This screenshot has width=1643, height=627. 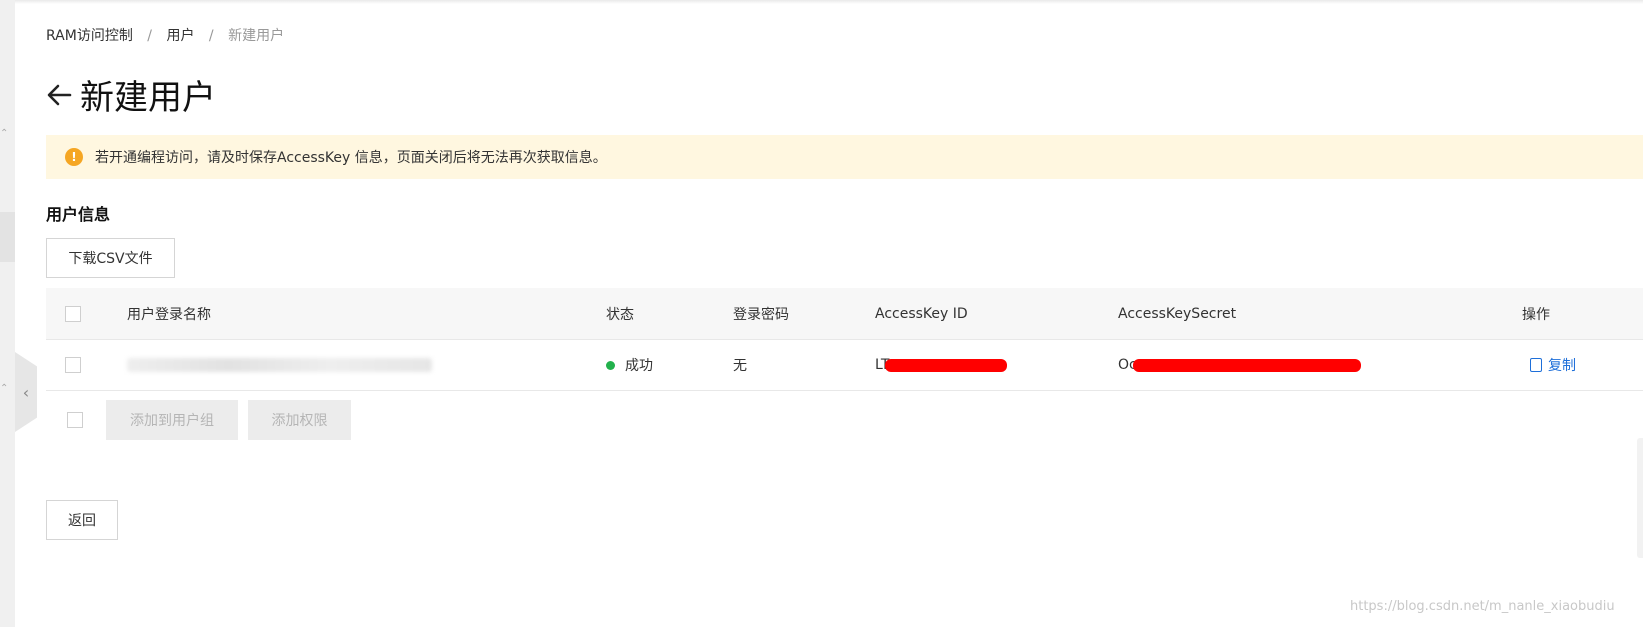 I want to click on back-button: 返回, so click(x=82, y=520).